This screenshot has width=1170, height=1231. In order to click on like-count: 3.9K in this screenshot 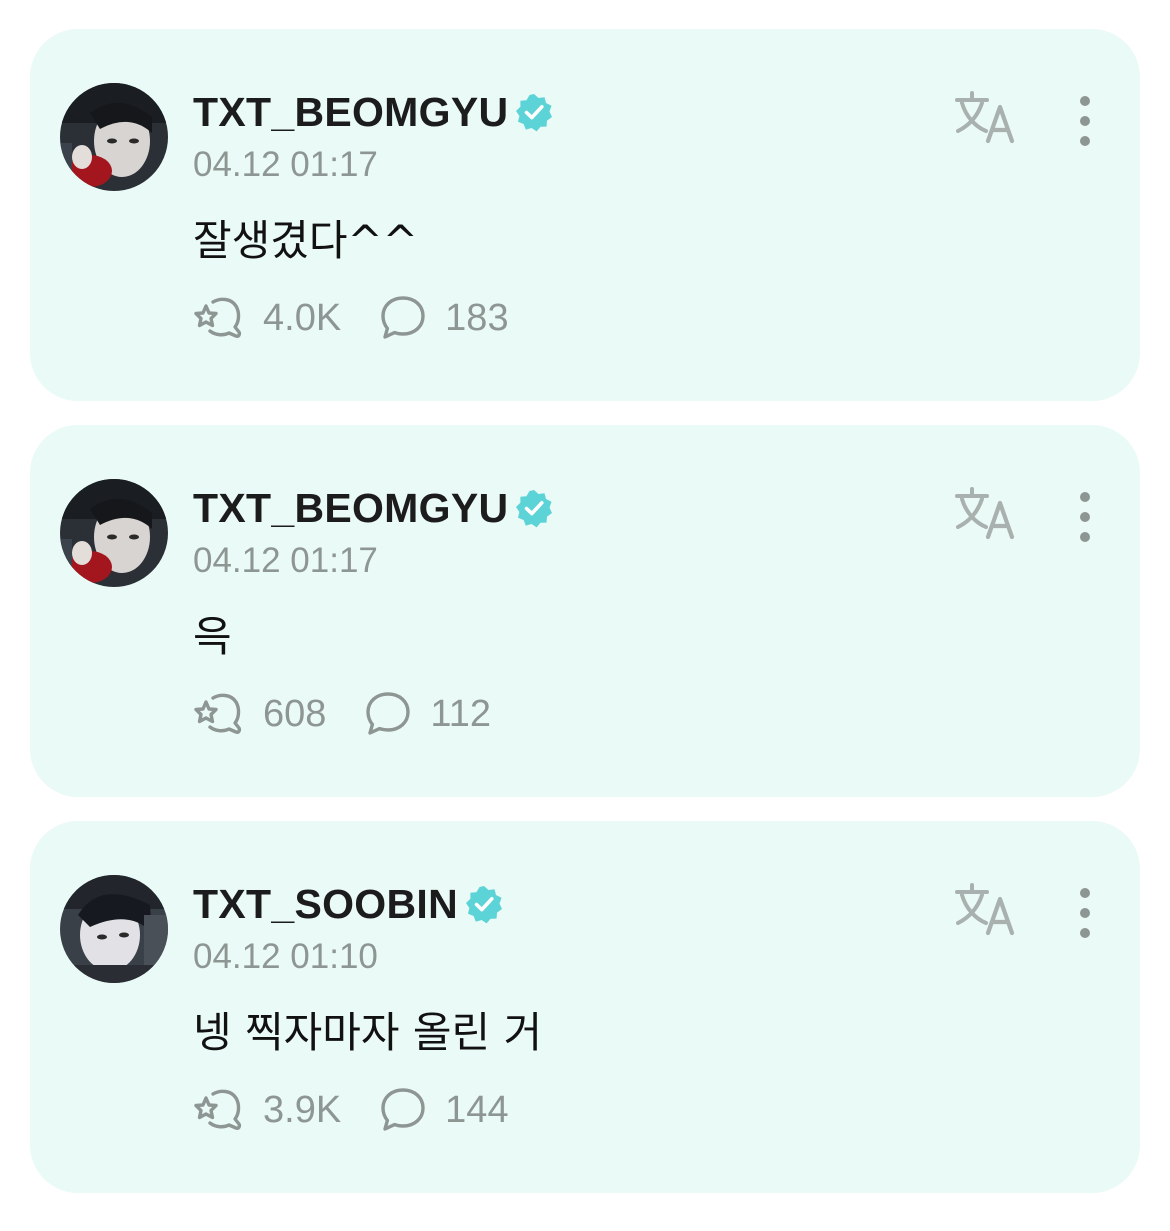, I will do `click(302, 1109)`.